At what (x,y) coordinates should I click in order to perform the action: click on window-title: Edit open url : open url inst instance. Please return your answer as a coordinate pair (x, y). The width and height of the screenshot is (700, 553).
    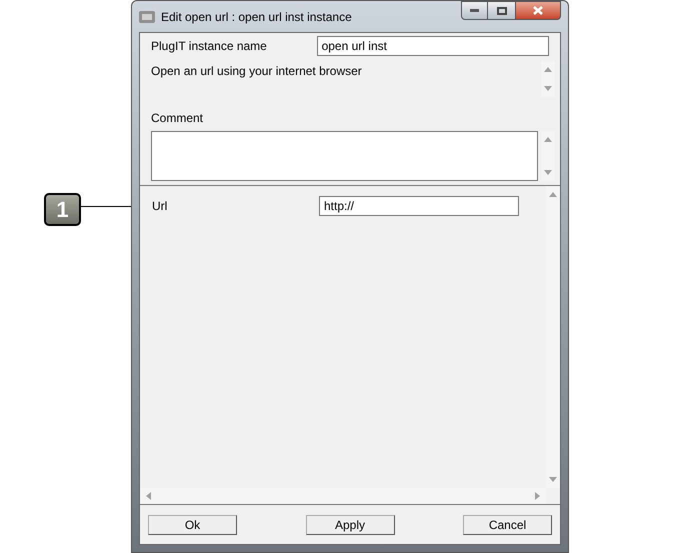
    Looking at the image, I should click on (256, 17).